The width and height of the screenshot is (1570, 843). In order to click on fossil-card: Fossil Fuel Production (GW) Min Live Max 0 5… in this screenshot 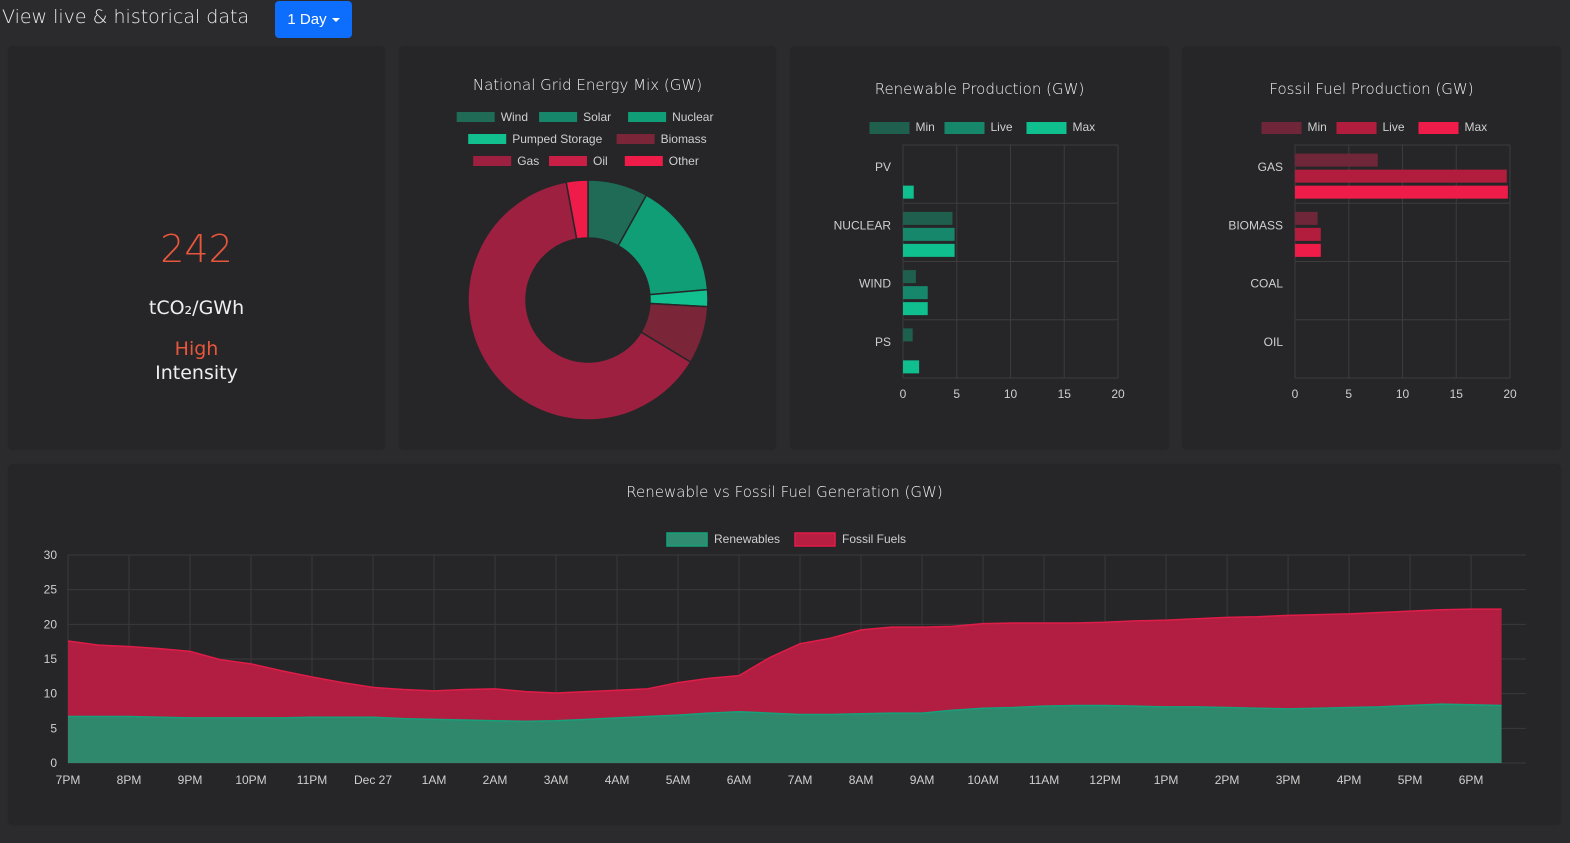, I will do `click(1371, 248)`.